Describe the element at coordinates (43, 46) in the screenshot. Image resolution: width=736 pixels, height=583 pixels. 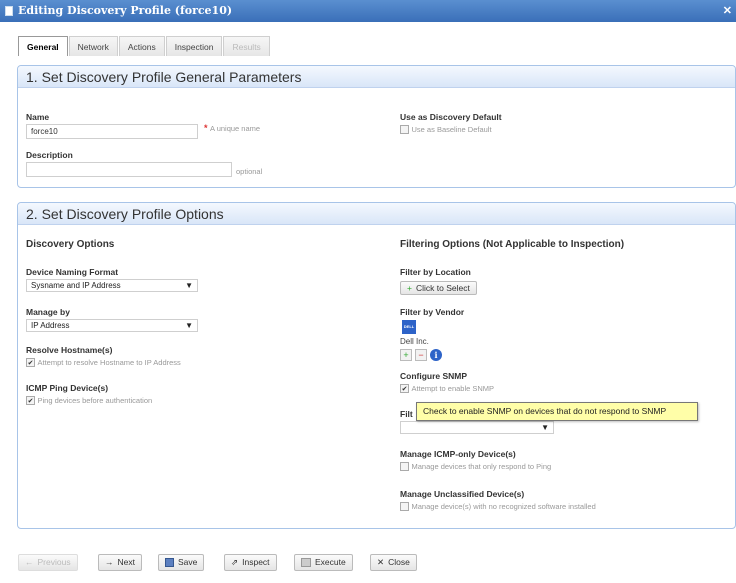
I see `tab-general: General` at that location.